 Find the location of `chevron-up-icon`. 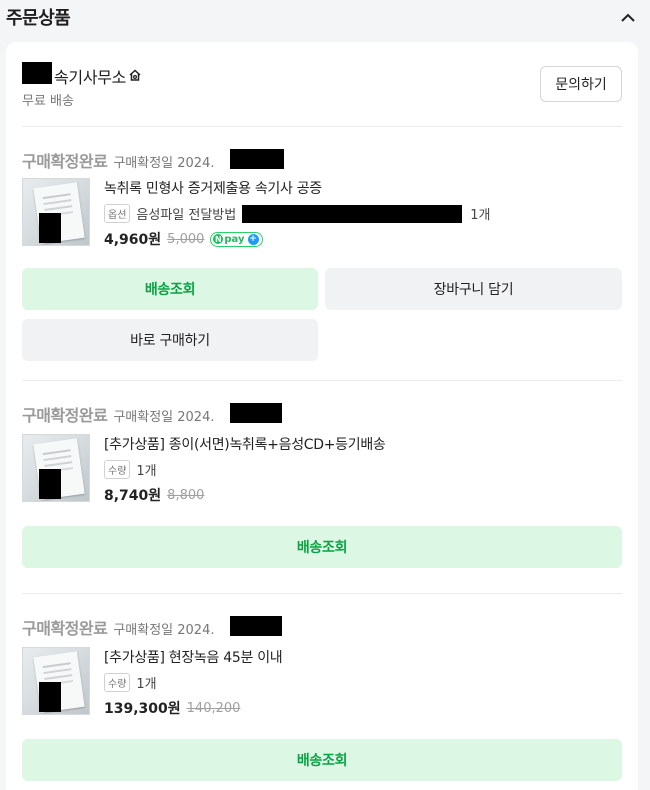

chevron-up-icon is located at coordinates (628, 17).